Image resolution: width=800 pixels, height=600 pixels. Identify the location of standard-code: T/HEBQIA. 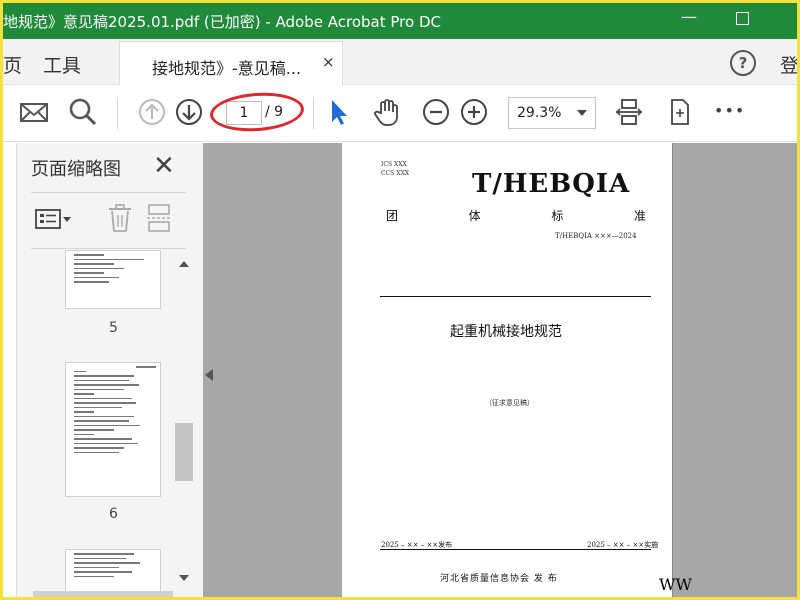
(551, 184).